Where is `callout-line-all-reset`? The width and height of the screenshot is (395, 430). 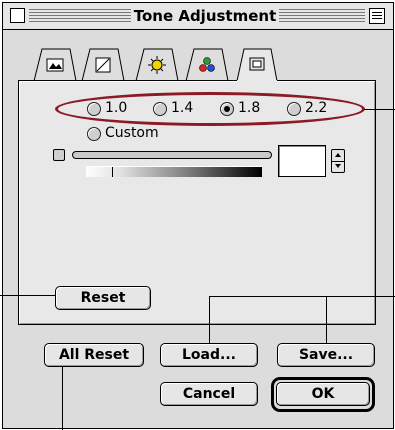
callout-line-all-reset is located at coordinates (62, 398).